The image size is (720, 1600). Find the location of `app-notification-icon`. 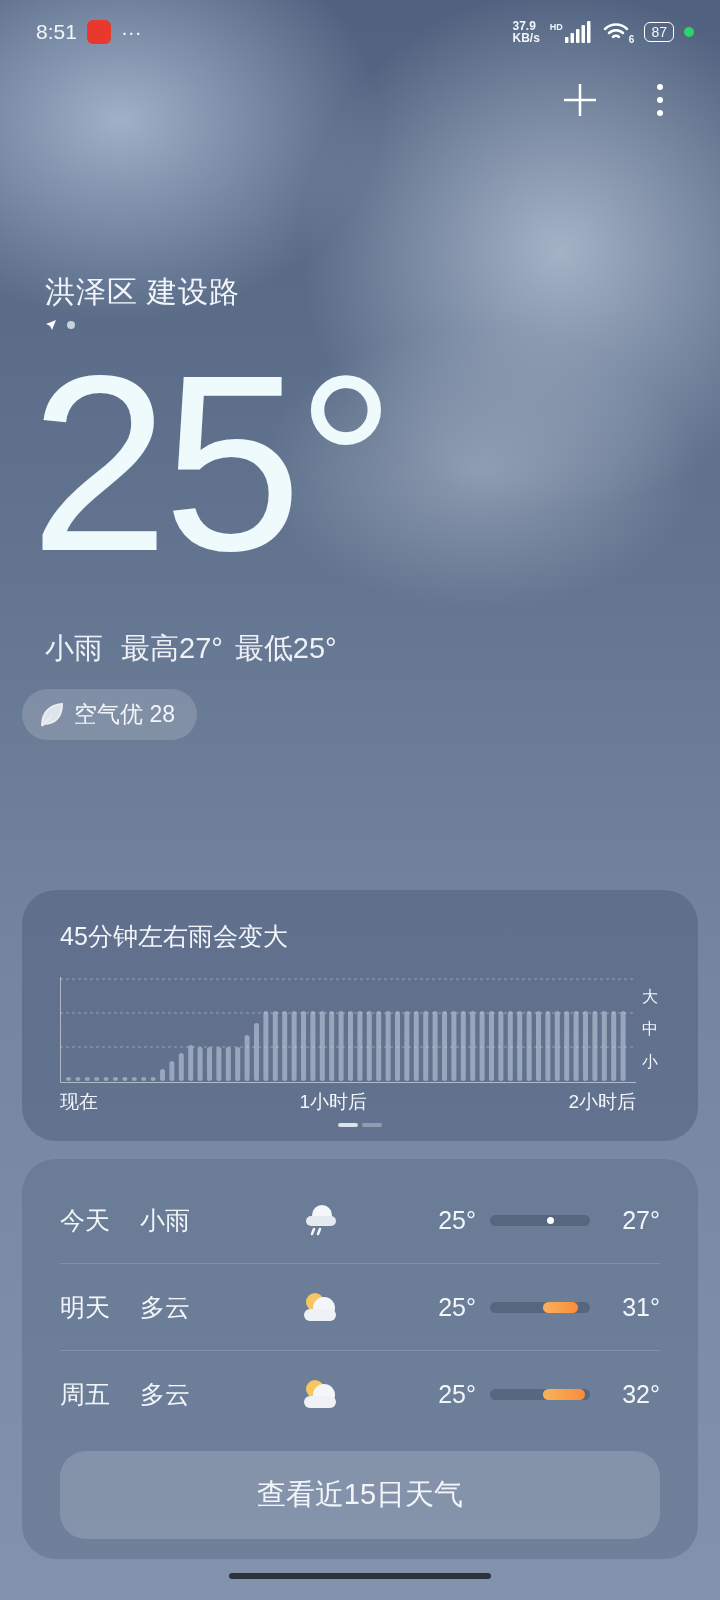

app-notification-icon is located at coordinates (98, 32).